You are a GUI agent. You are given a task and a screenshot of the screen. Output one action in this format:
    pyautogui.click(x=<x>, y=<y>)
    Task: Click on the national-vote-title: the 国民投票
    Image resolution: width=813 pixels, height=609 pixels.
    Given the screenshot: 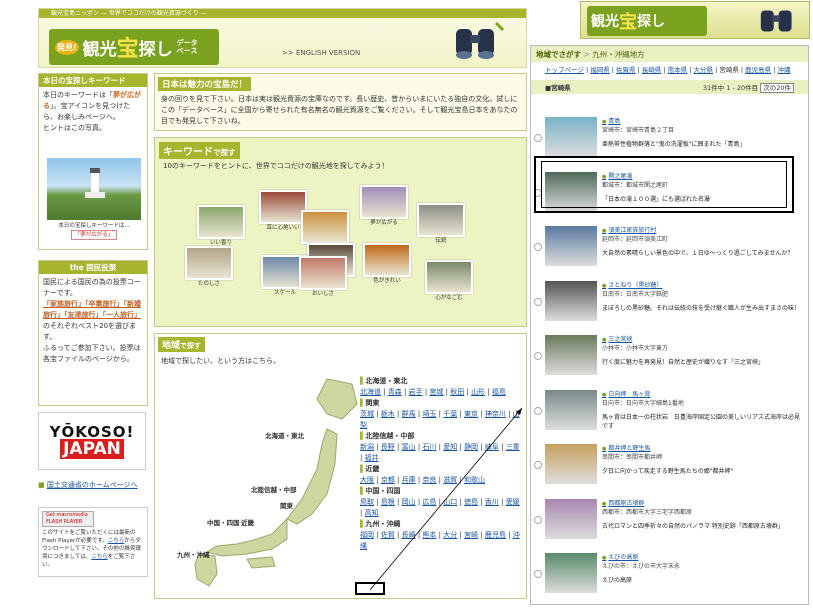 What is the action you would take?
    pyautogui.click(x=93, y=267)
    